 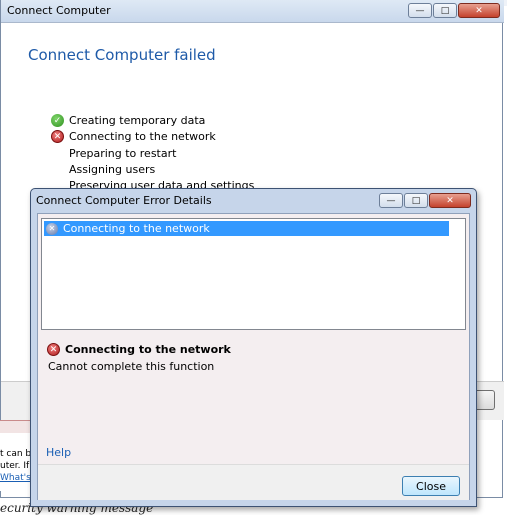 What do you see at coordinates (148, 349) in the screenshot?
I see `error-detail-title: Connecting to the network` at bounding box center [148, 349].